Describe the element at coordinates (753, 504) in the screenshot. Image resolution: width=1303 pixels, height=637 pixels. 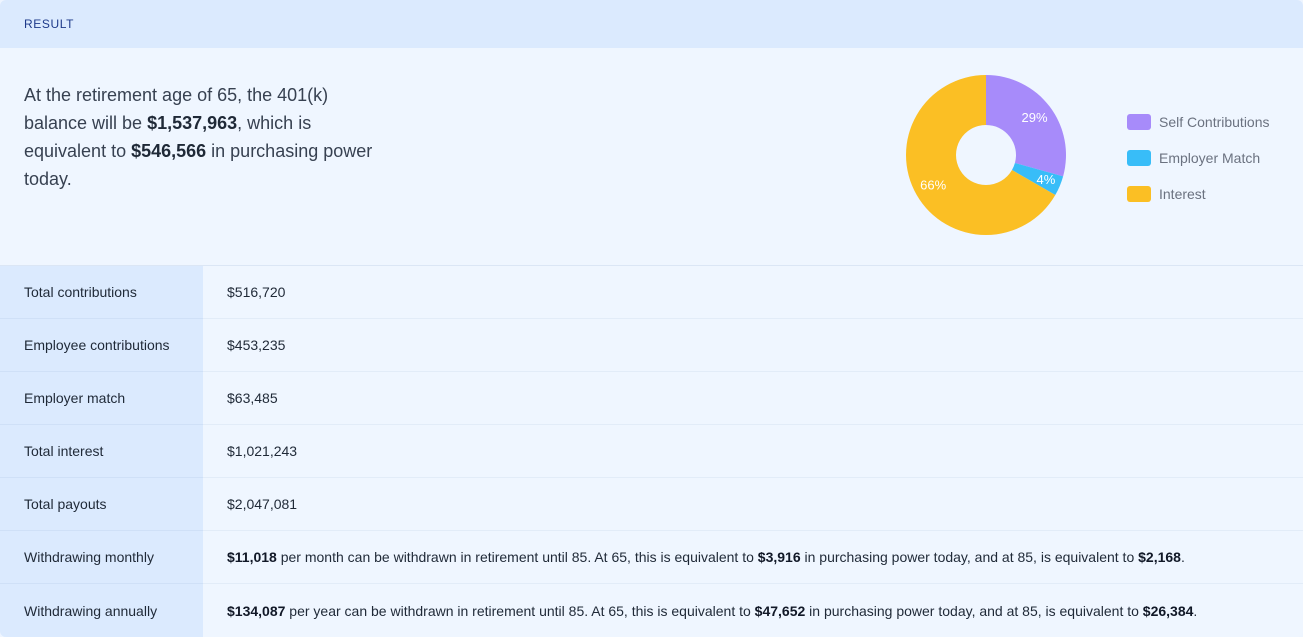
I see `row-value: $2,047,081` at that location.